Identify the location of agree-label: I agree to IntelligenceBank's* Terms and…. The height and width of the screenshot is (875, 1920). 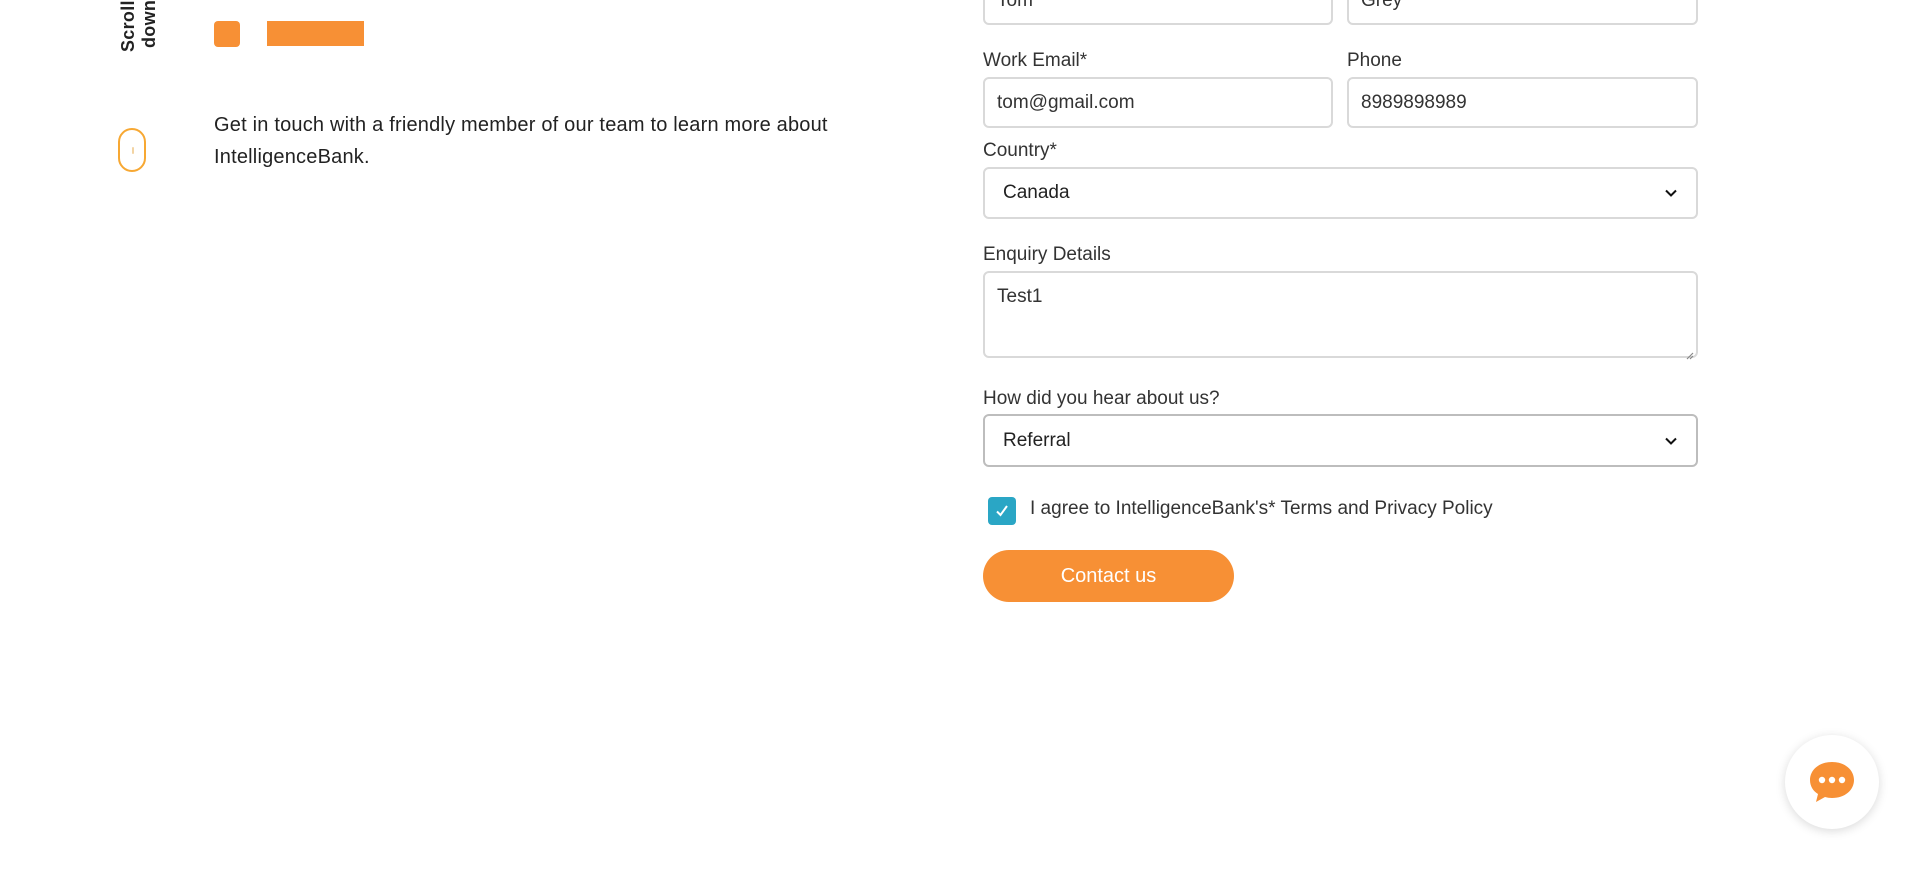
(1261, 509).